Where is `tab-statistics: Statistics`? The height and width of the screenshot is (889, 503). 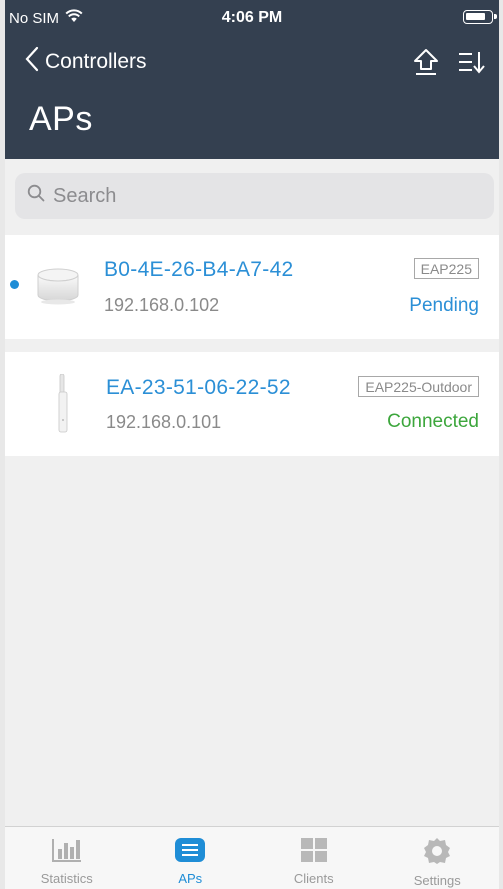 tab-statistics: Statistics is located at coordinates (67, 858).